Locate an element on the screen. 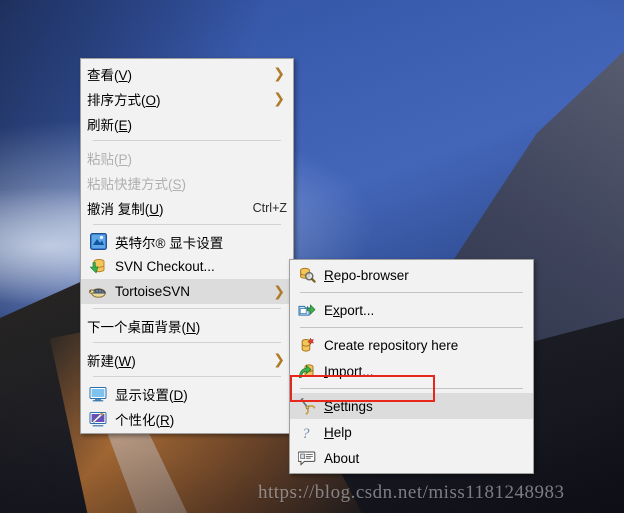  menu-item-personalize: 个性化(R) is located at coordinates (187, 418).